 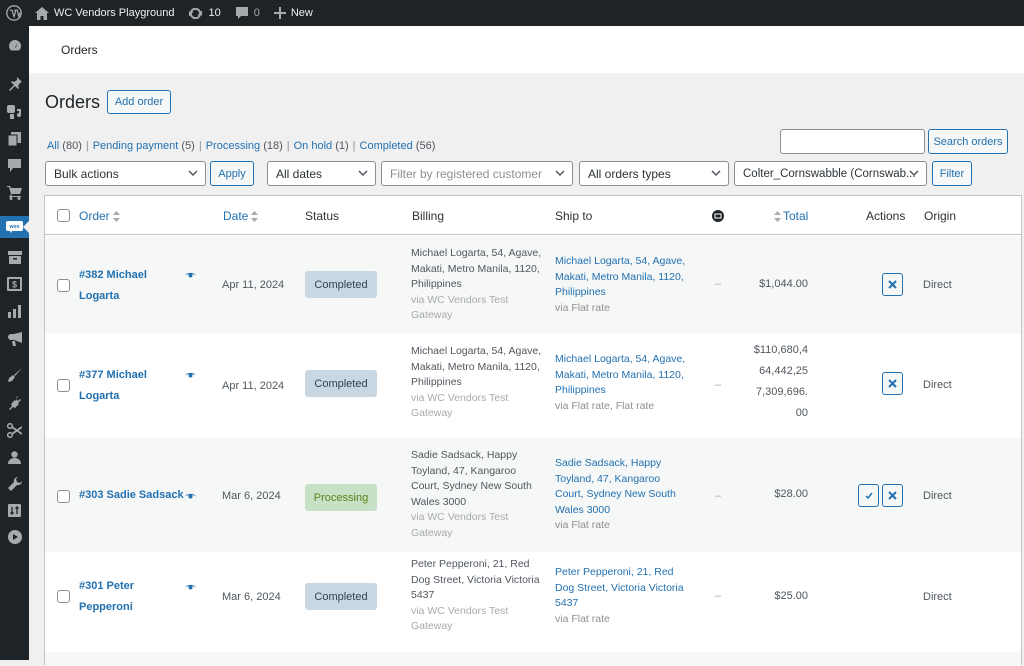 I want to click on table-row, so click(x=533, y=659).